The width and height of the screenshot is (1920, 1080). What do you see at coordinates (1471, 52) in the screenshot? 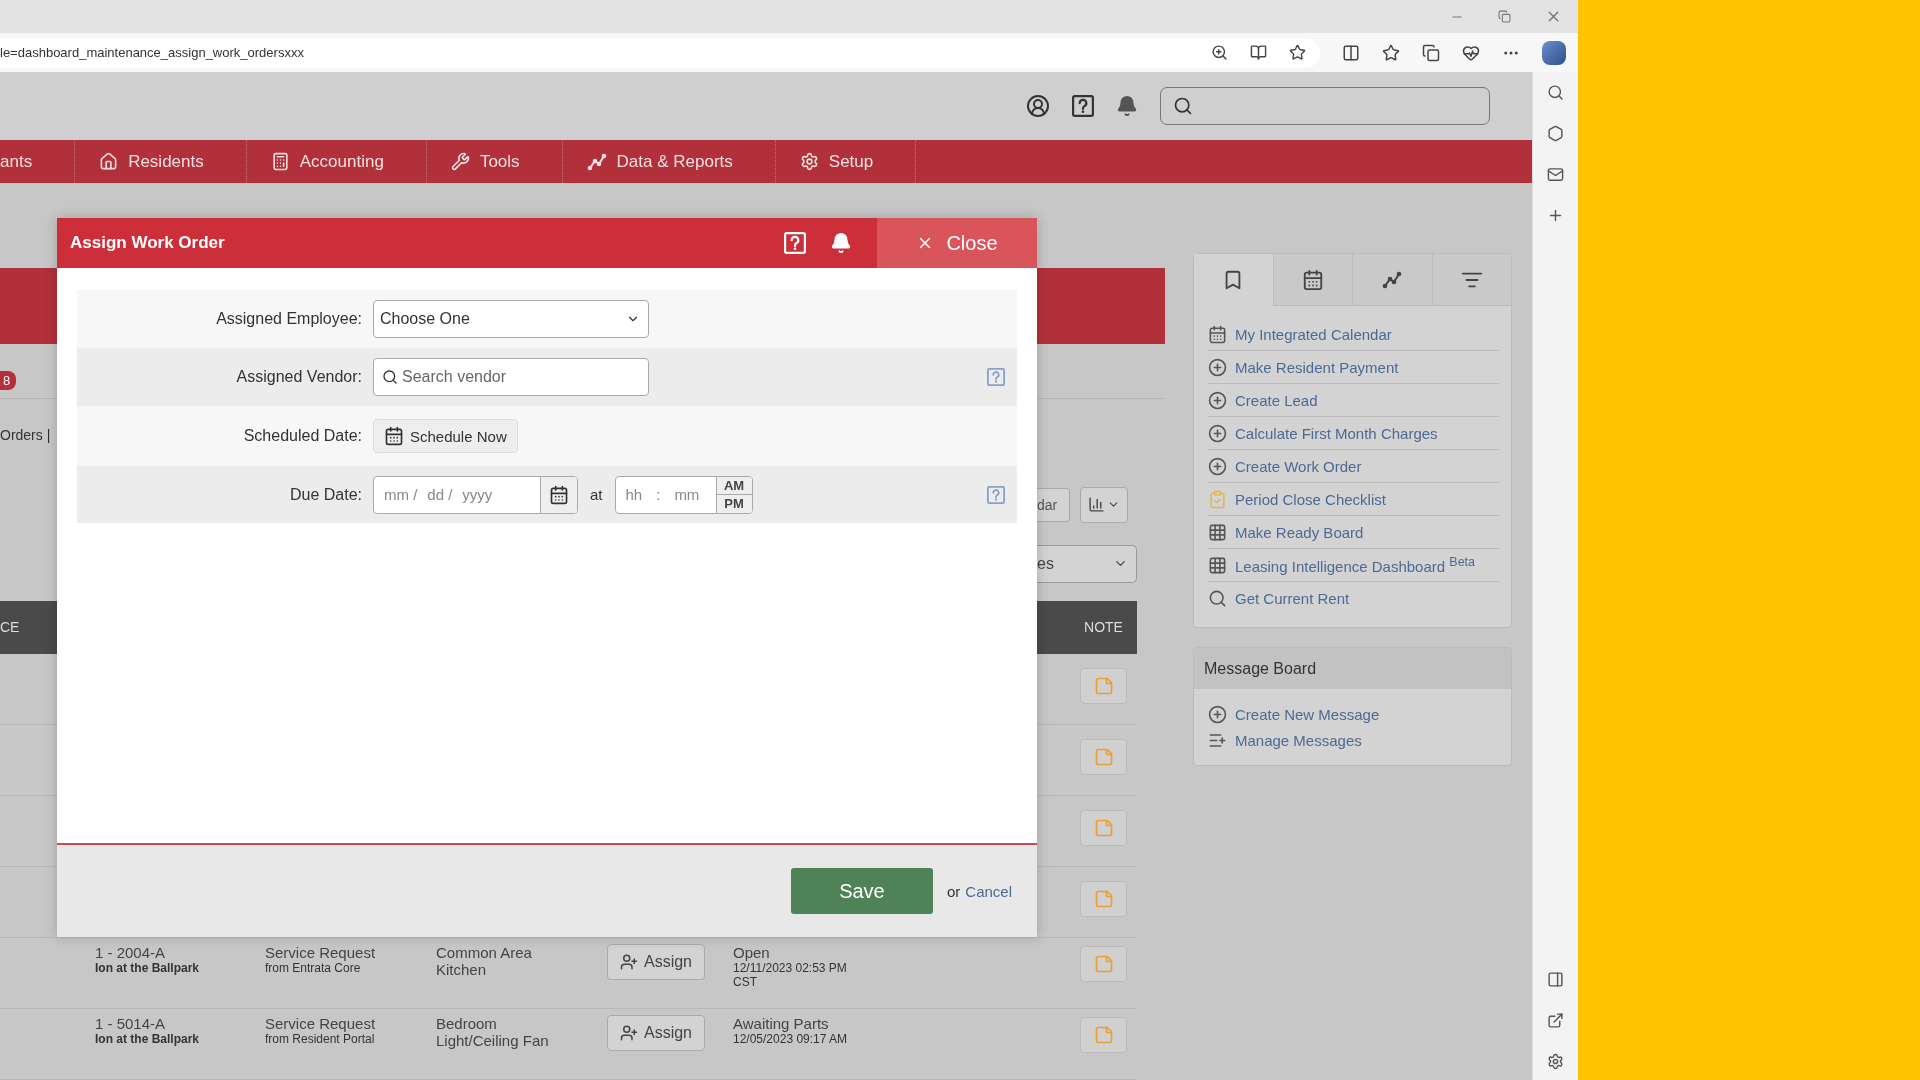
I see `heart-pulse-icon` at bounding box center [1471, 52].